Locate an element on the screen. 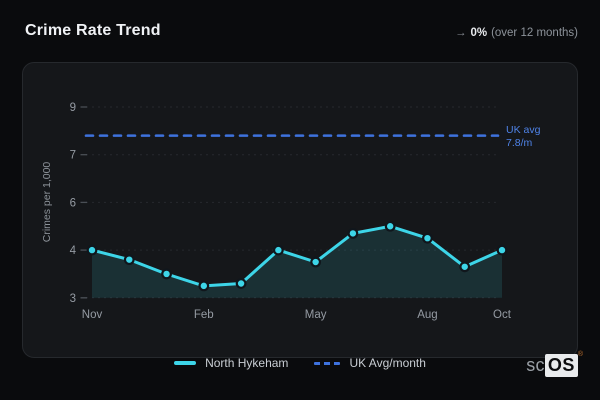 Image resolution: width=600 pixels, height=400 pixels. y-tick-label: 3 is located at coordinates (73, 299).